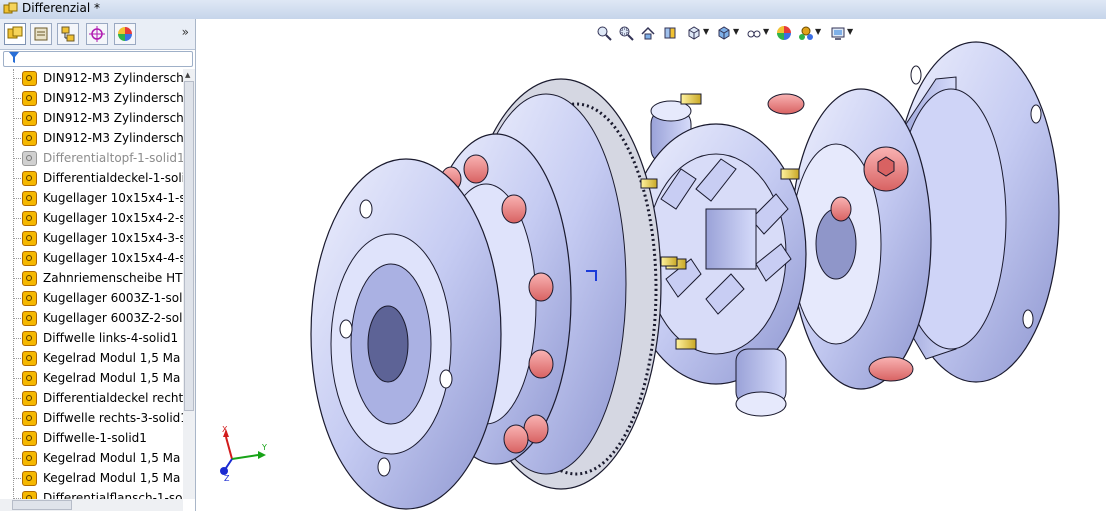 This screenshot has width=1106, height=511. Describe the element at coordinates (61, 8) in the screenshot. I see `window-title: Differenzial *` at that location.